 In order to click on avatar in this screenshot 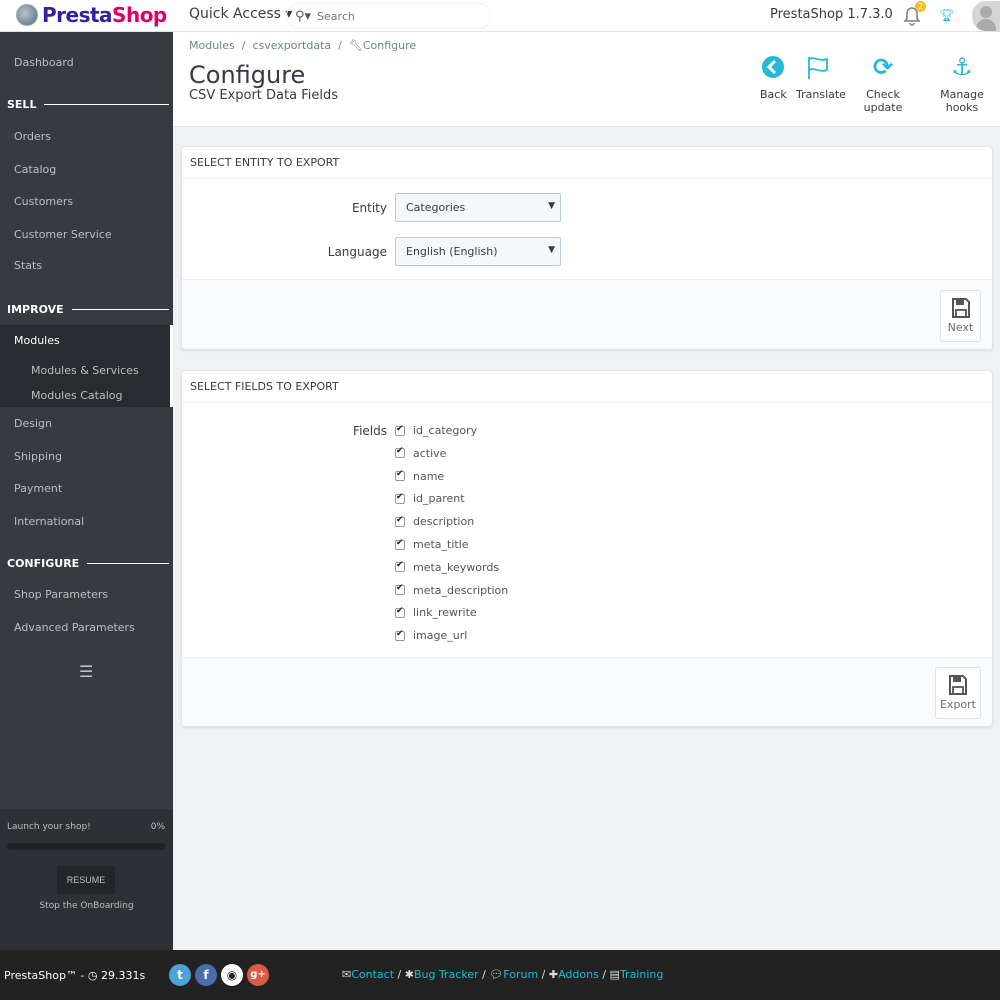, I will do `click(986, 16)`.